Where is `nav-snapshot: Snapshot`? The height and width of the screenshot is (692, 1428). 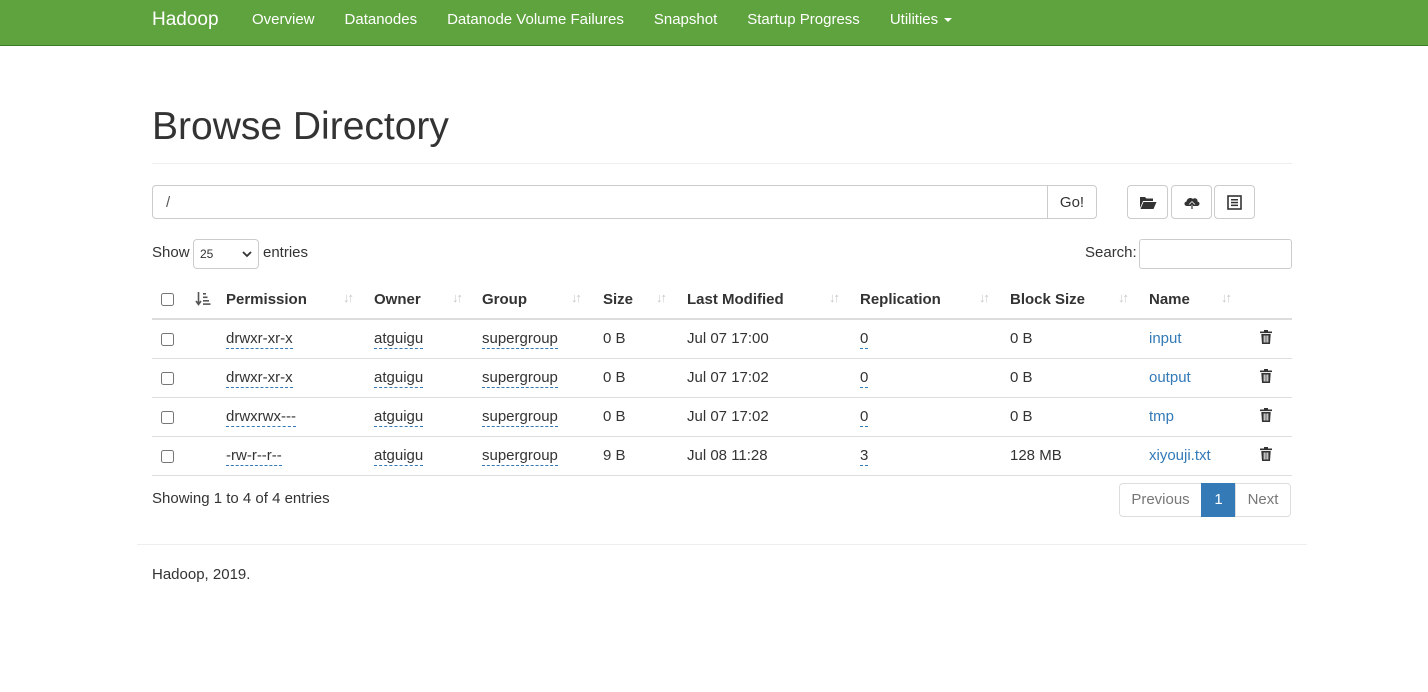
nav-snapshot: Snapshot is located at coordinates (685, 19).